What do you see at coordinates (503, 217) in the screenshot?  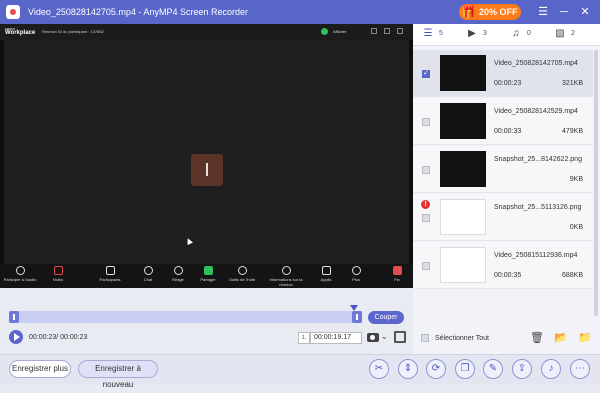 I see `list-item: ! Snapshot_25...5113126.png 0KB` at bounding box center [503, 217].